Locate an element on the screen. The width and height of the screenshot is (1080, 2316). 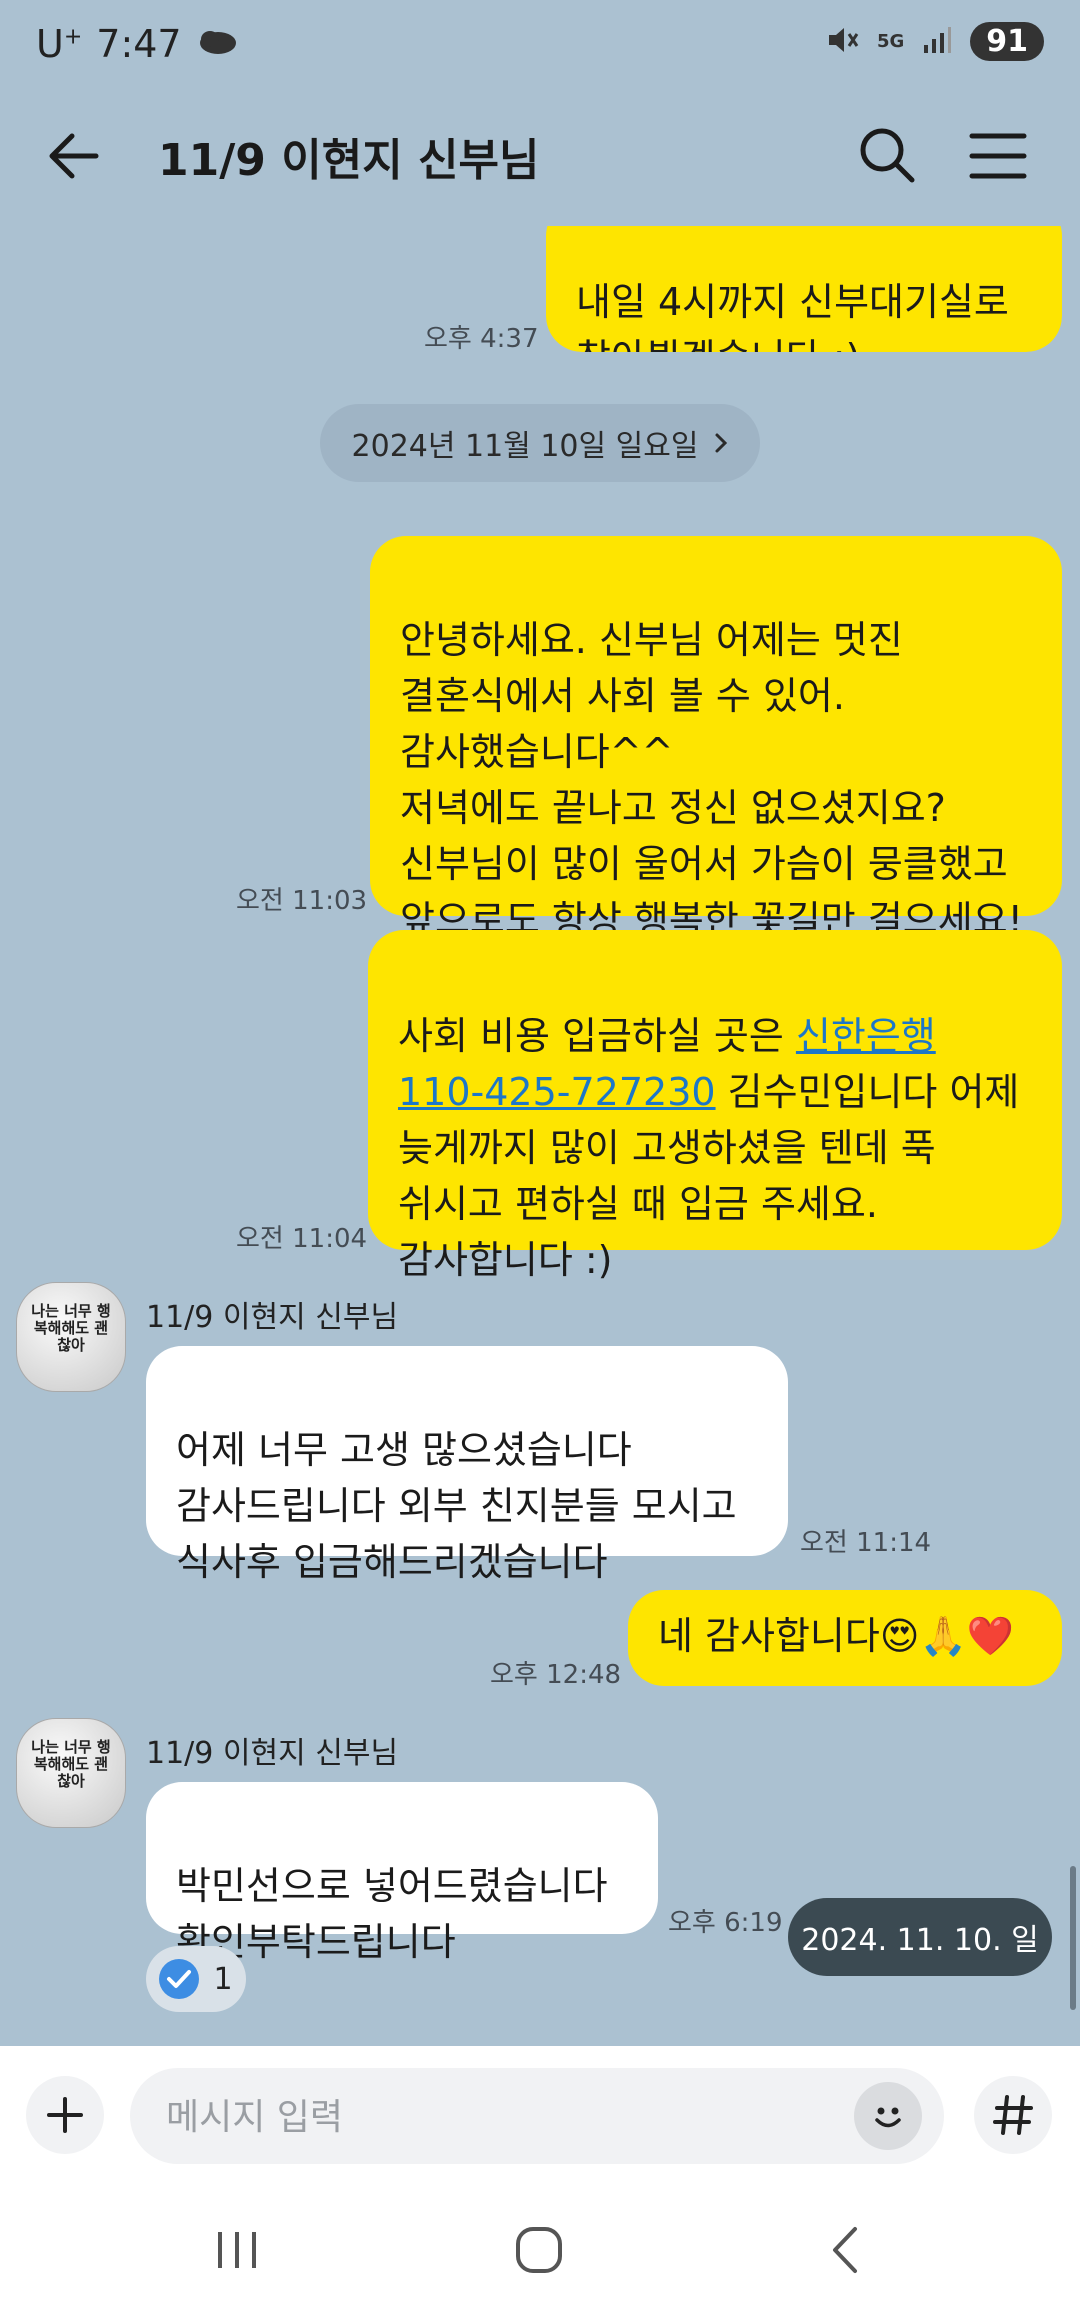
back-arrow-icon is located at coordinates (74, 156).